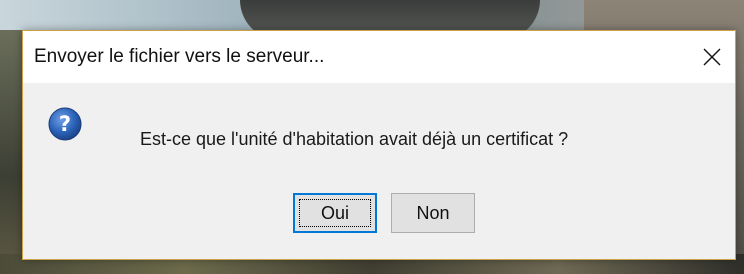  I want to click on close-icon, so click(712, 57).